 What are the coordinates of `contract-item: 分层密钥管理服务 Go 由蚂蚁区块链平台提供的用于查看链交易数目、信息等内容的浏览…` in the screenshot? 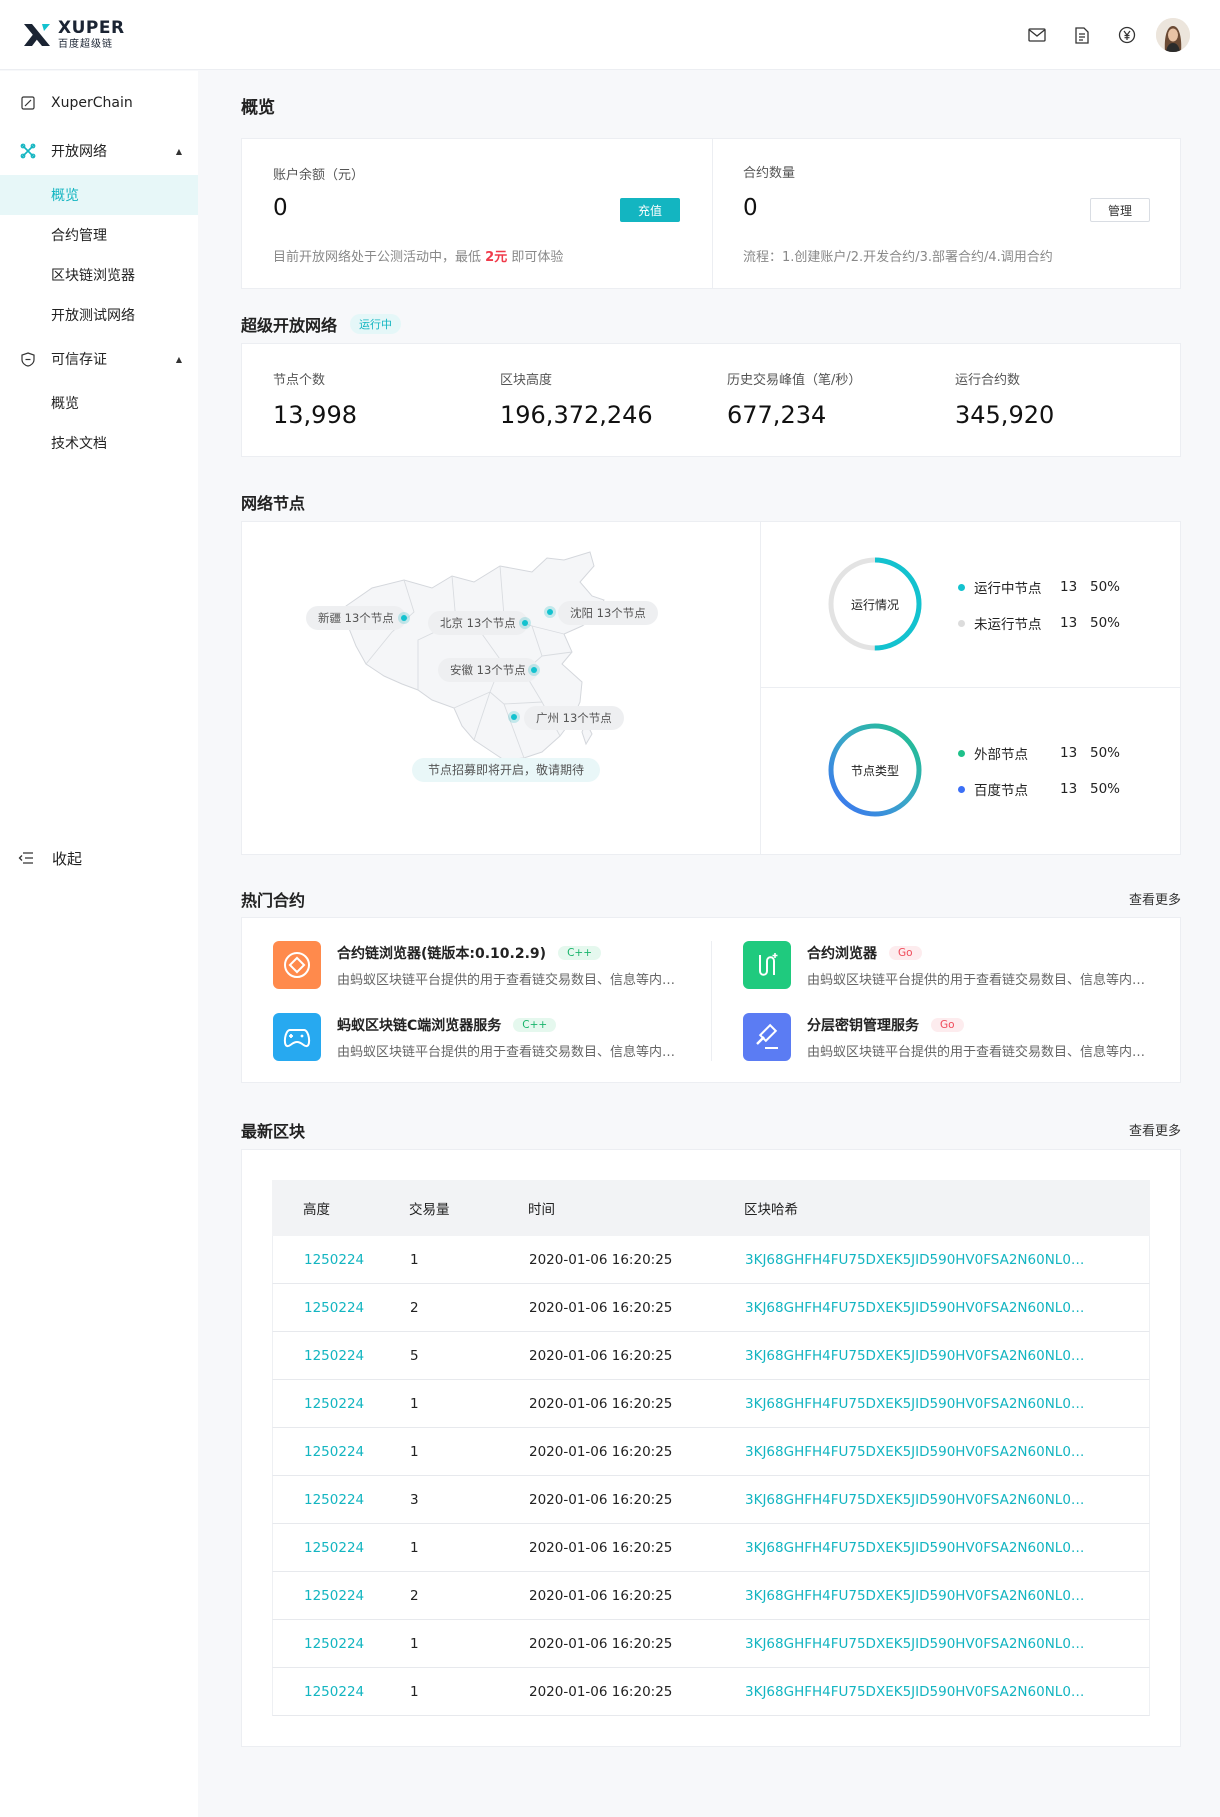 It's located at (953, 1038).